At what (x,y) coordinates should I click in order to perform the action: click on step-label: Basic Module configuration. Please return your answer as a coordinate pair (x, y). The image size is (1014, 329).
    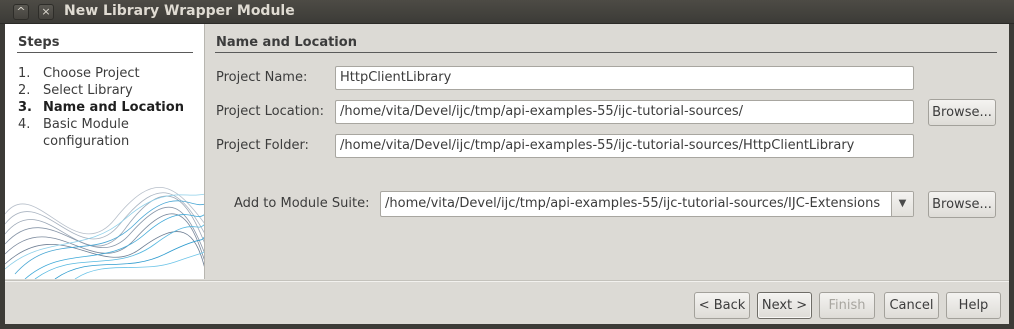
    Looking at the image, I should click on (86, 133).